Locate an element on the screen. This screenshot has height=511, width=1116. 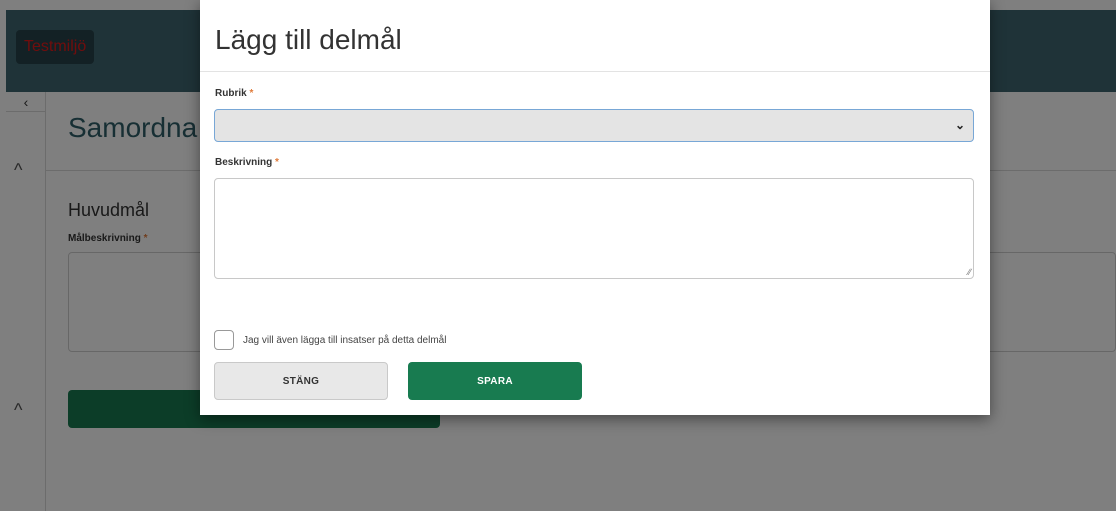
beskrivning-label-text: Beskrivning is located at coordinates (244, 162).